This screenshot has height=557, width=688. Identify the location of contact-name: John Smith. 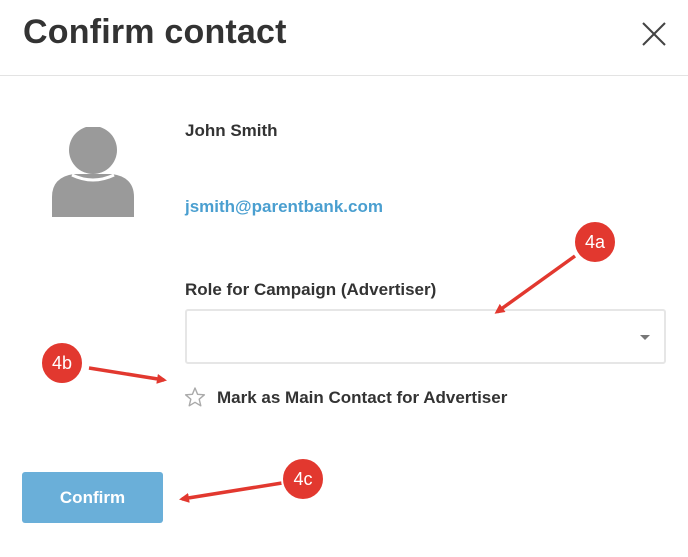
(231, 130).